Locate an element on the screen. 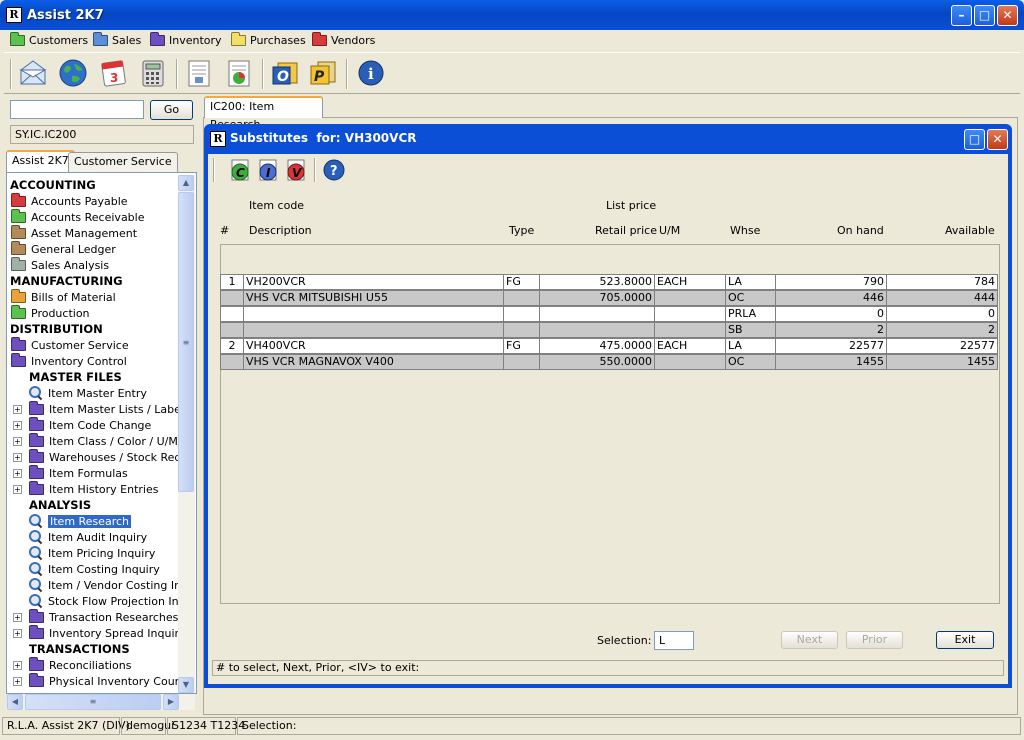 The width and height of the screenshot is (1024, 740). tab-customer-service: Customer Service is located at coordinates (123, 162).